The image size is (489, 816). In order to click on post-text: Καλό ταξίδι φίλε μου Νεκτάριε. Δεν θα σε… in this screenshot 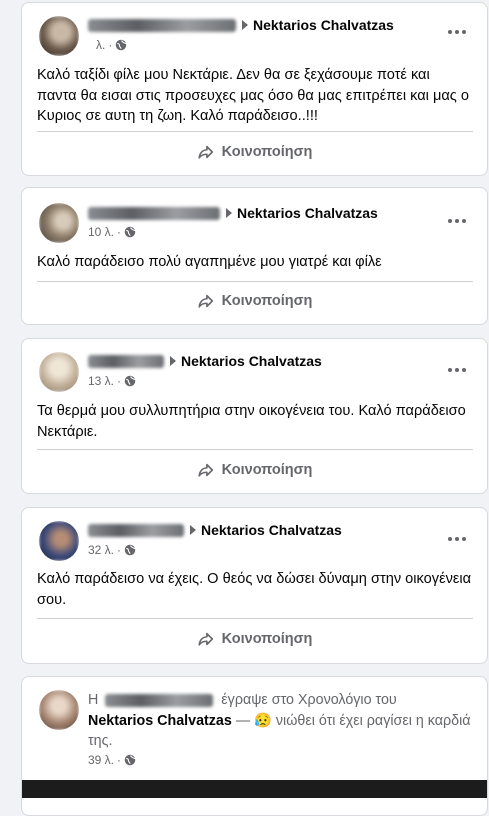, I will do `click(253, 95)`.